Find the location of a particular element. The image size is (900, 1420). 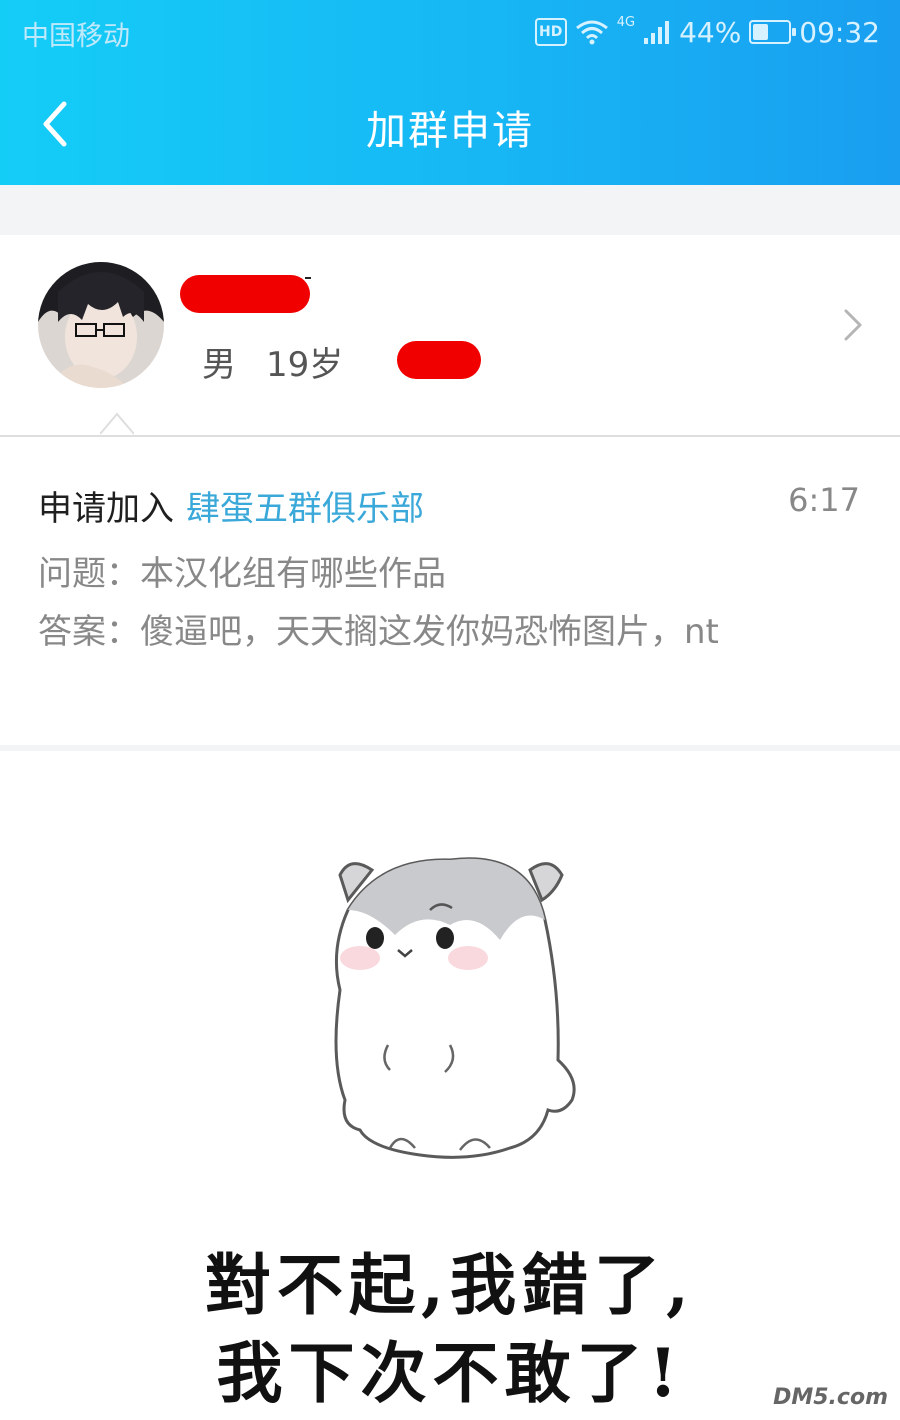

app-header: 中国移动 HD 4G 44% 09:32 加群申请 is located at coordinates (450, 92).